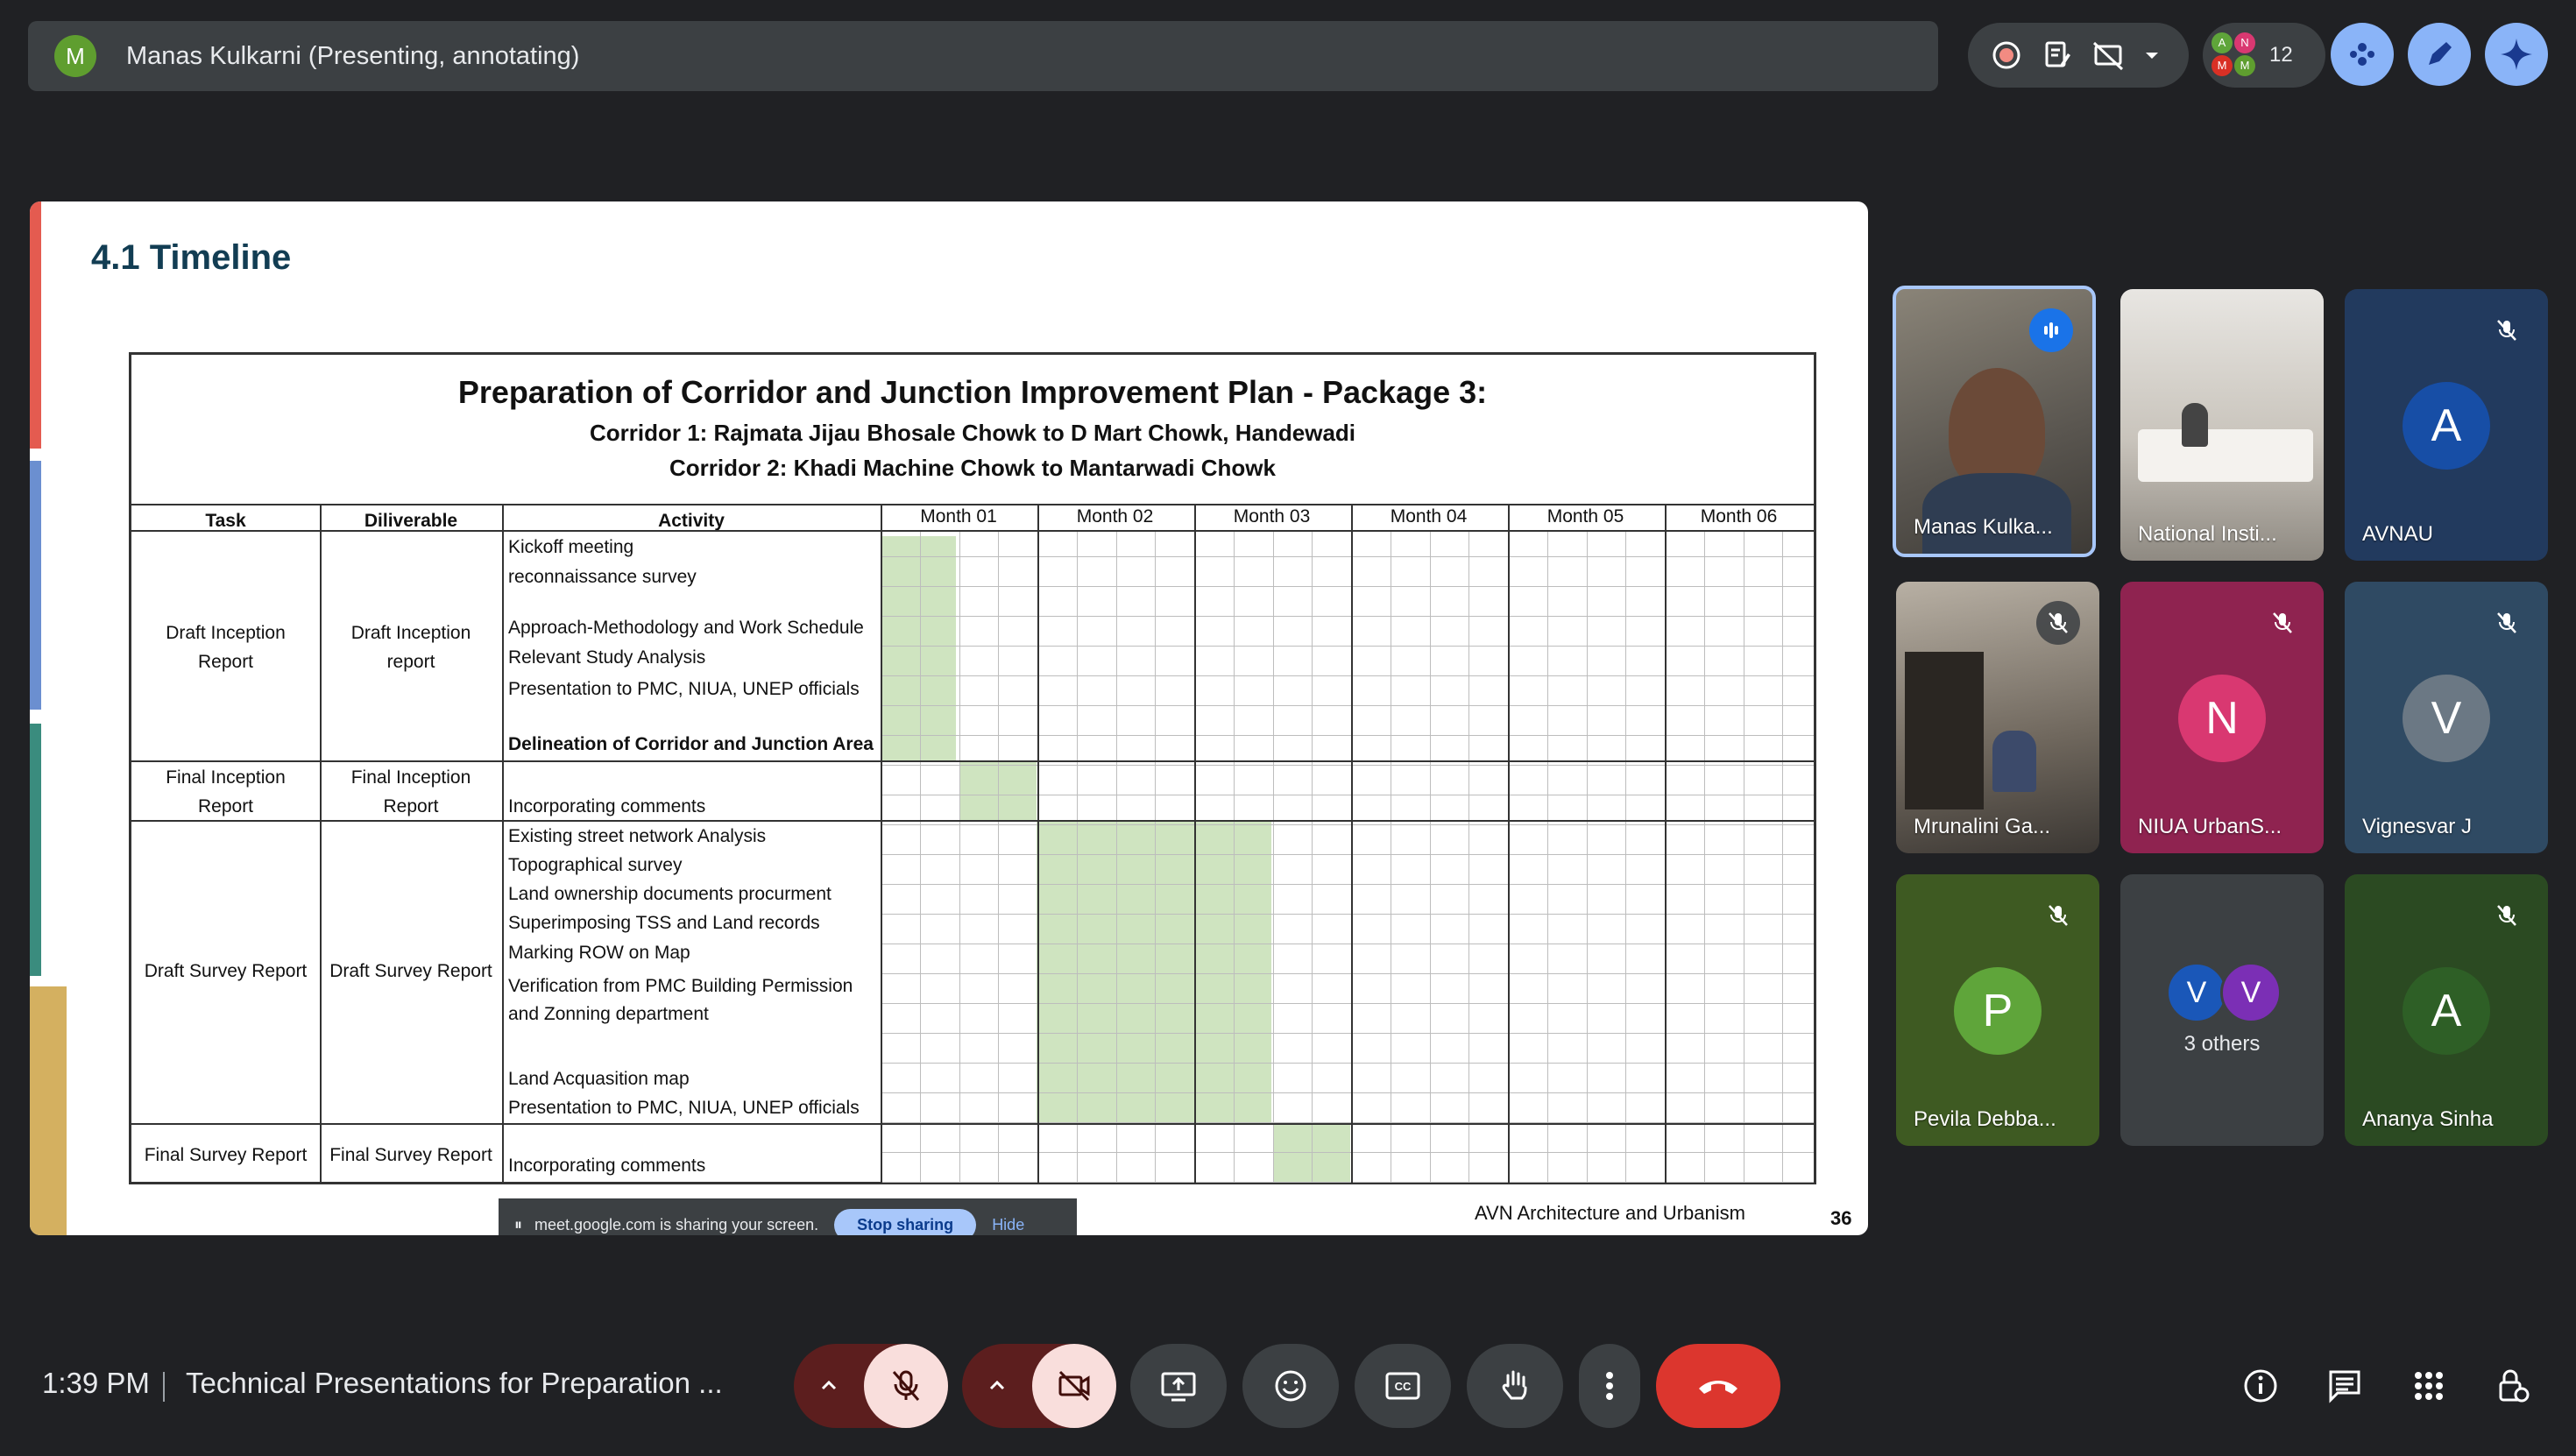 This screenshot has height=1456, width=2576. I want to click on slide-page-number: 36, so click(1841, 1218).